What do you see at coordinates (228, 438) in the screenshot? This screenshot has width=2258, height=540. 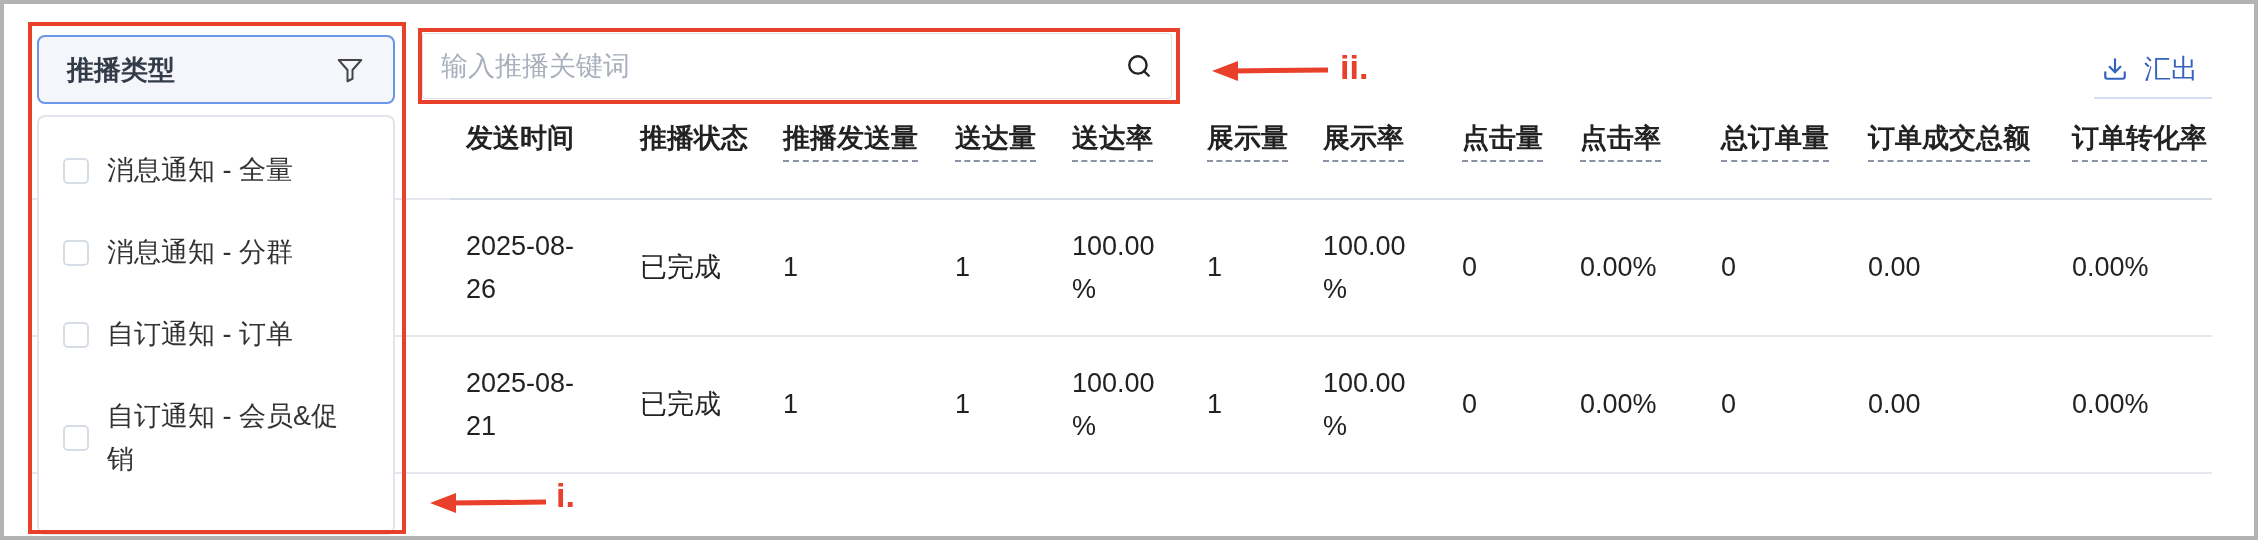 I see `filter-option: 自订通知 - 会员&促销` at bounding box center [228, 438].